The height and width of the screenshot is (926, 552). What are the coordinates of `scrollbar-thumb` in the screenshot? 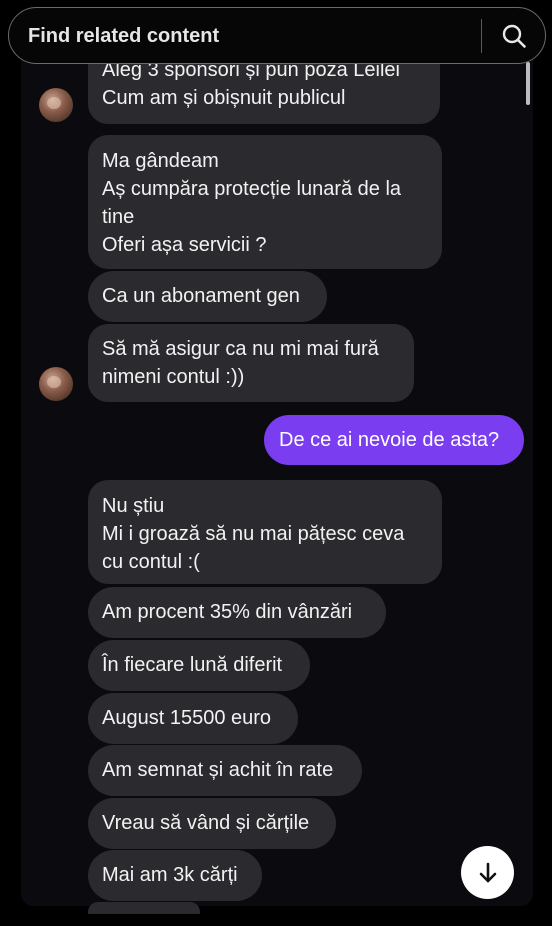 It's located at (528, 83).